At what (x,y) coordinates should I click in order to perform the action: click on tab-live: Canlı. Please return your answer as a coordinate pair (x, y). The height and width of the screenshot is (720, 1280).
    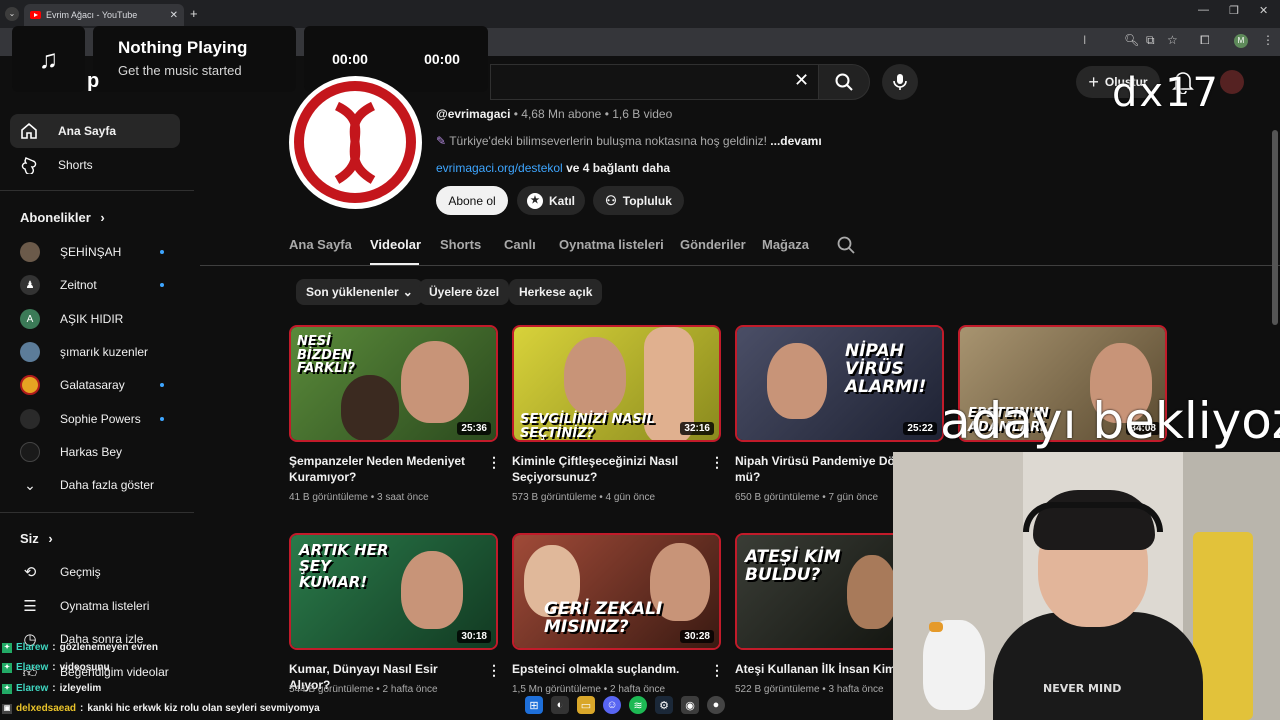
    Looking at the image, I should click on (520, 244).